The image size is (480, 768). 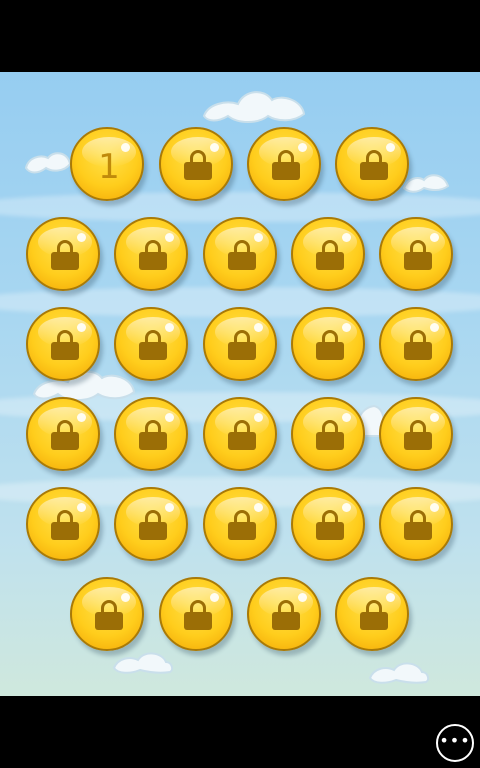 What do you see at coordinates (240, 36) in the screenshot?
I see `top-black-bar` at bounding box center [240, 36].